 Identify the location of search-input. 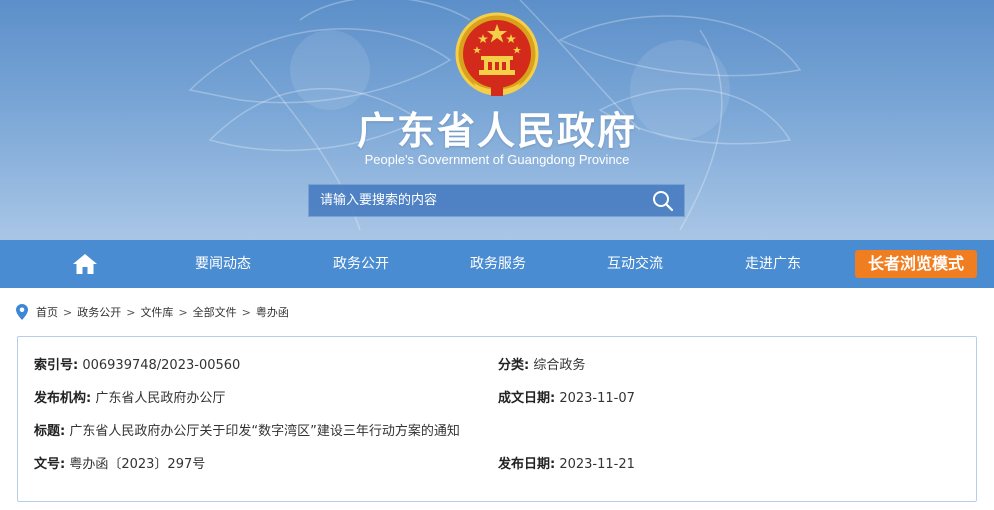
(474, 200).